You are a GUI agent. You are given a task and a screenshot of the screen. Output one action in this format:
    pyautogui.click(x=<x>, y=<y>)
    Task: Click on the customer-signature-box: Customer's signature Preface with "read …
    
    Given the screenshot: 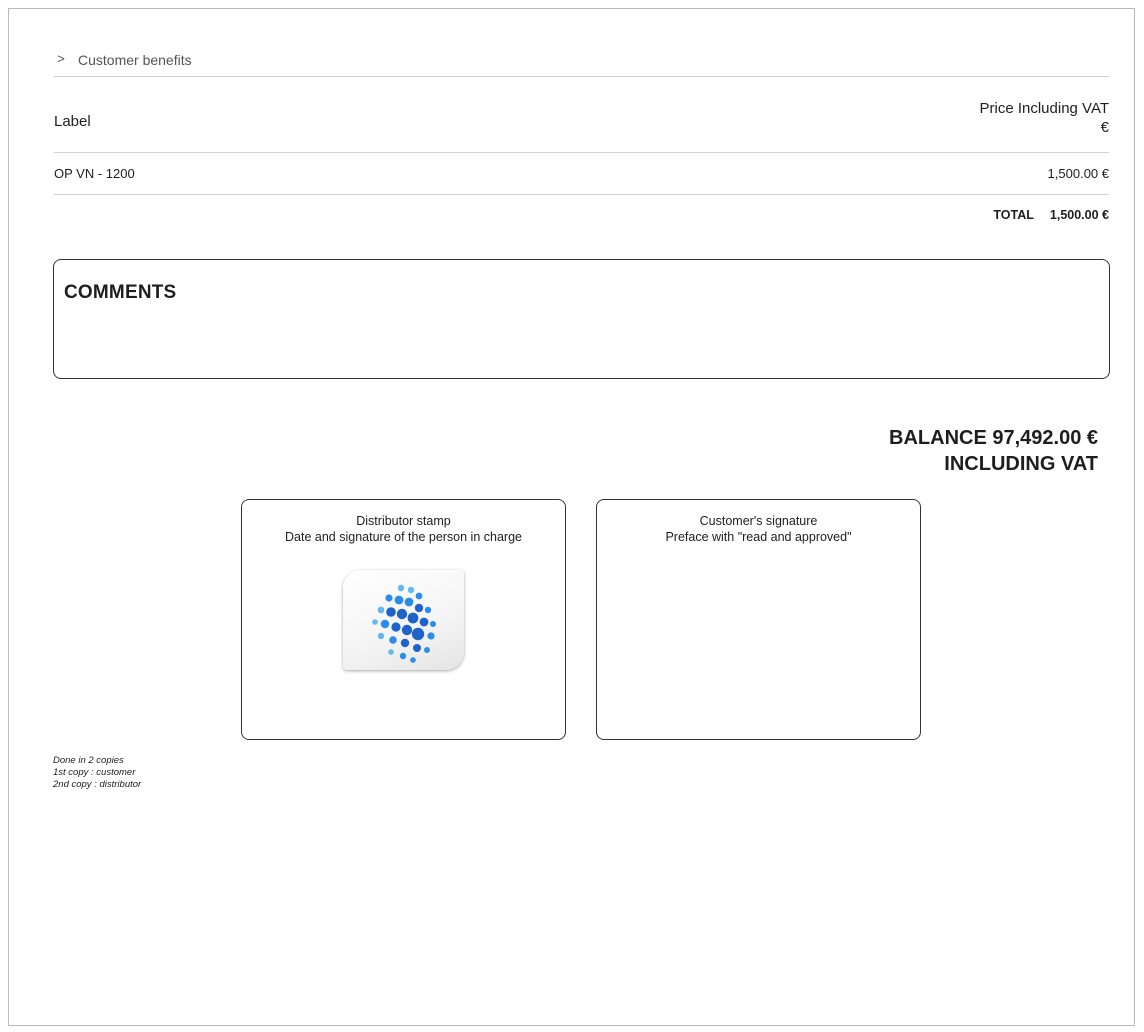 What is the action you would take?
    pyautogui.click(x=758, y=619)
    